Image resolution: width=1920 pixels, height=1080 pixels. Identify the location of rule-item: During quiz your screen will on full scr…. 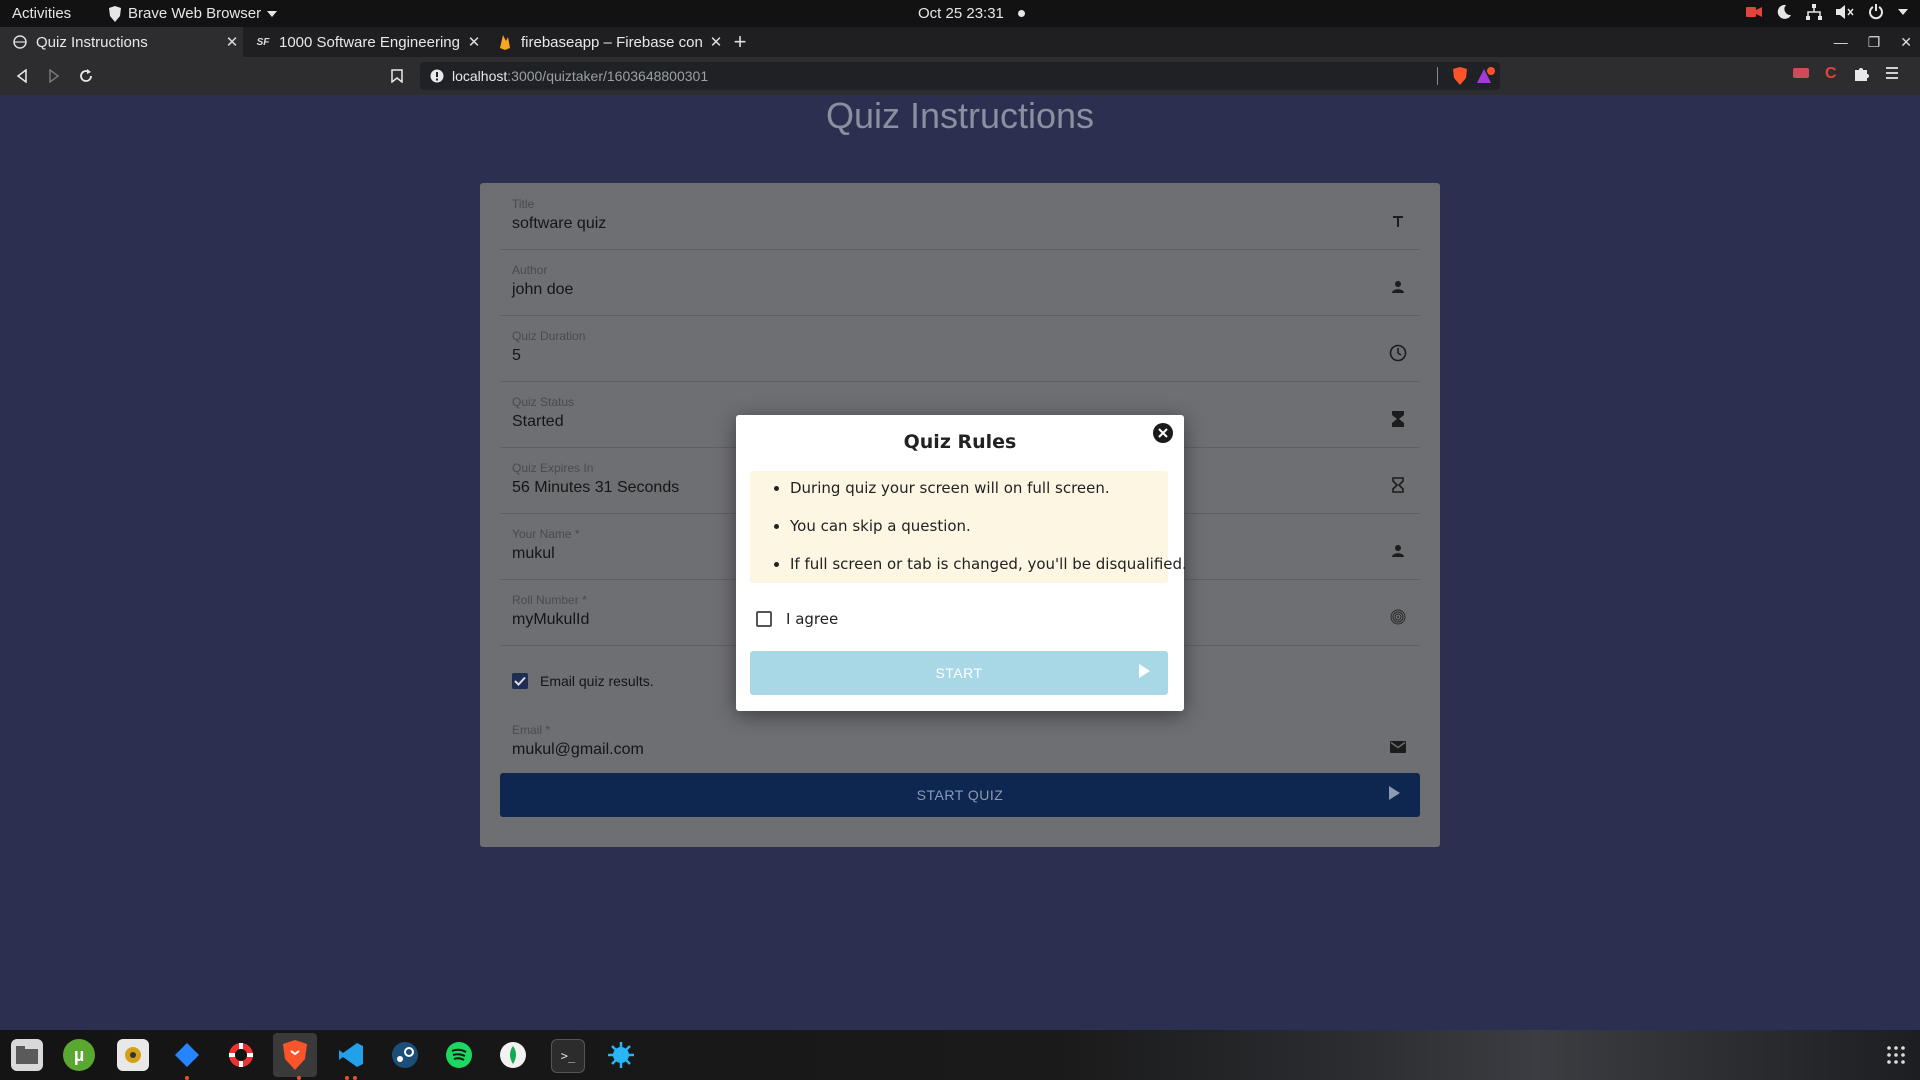
(979, 488).